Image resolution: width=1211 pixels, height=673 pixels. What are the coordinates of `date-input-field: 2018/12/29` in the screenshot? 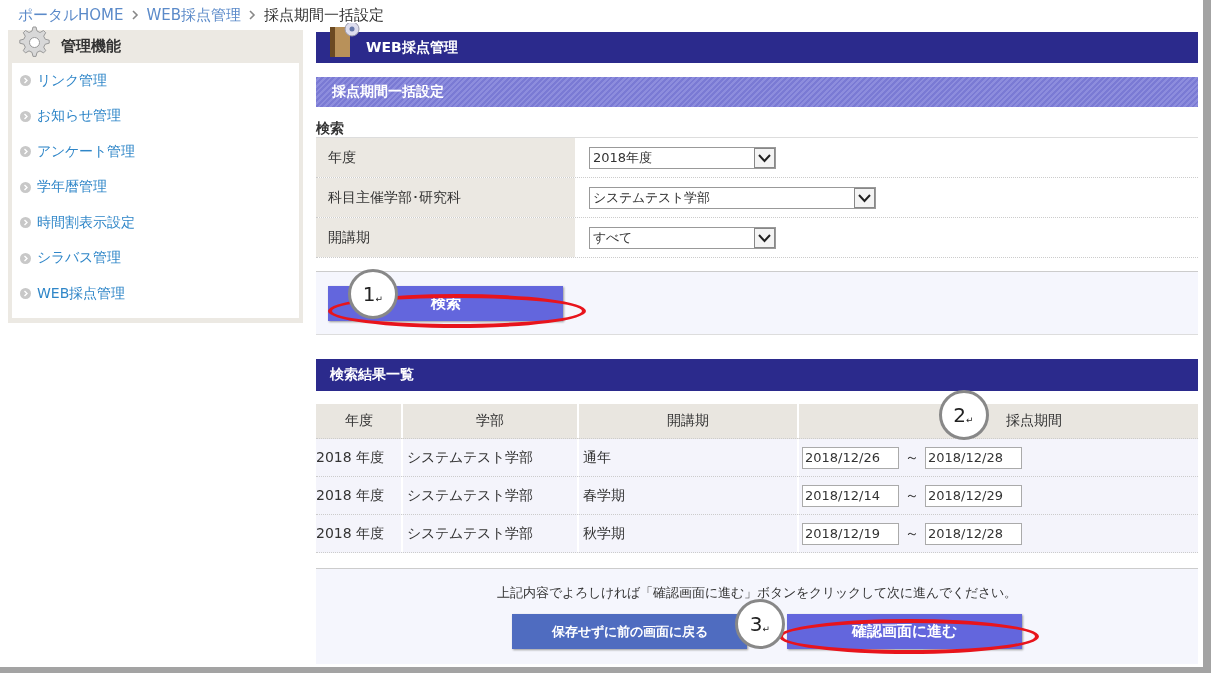 It's located at (973, 495).